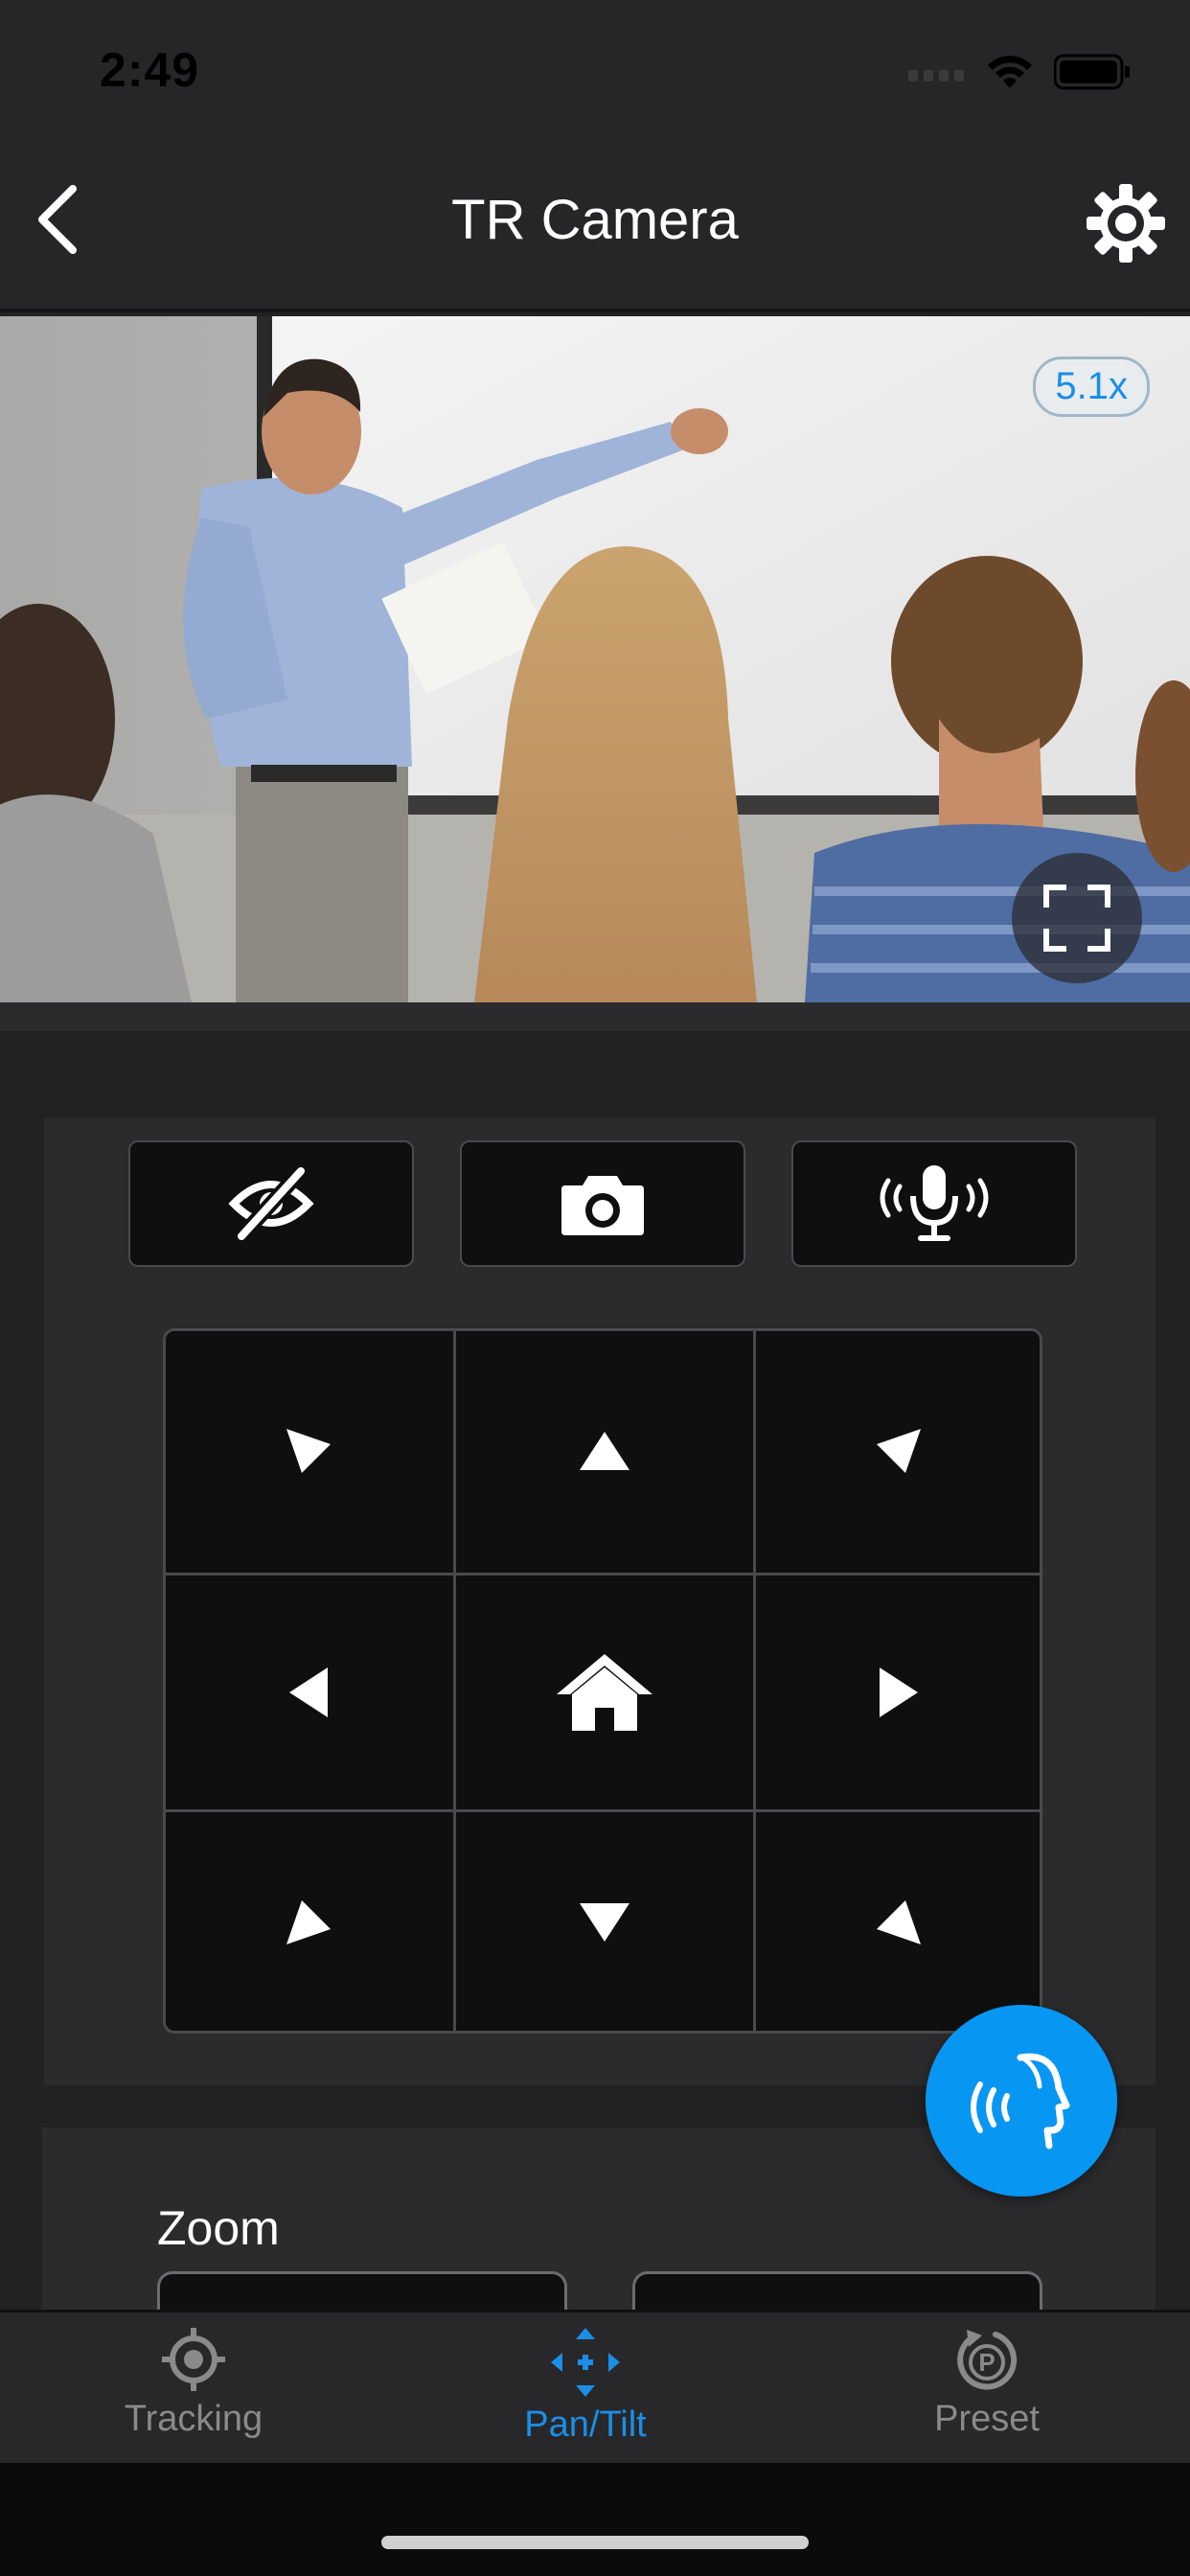  I want to click on snapshot-button, so click(603, 1203).